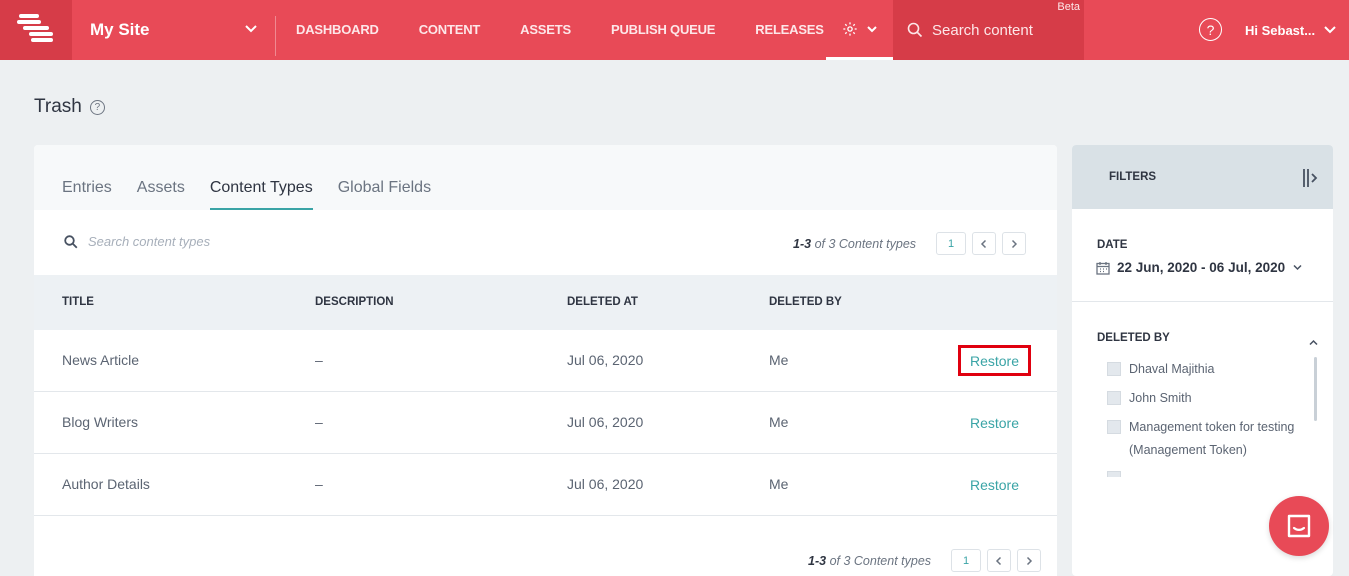 This screenshot has height=576, width=1349. I want to click on beta-badge: Beta, so click(1068, 7).